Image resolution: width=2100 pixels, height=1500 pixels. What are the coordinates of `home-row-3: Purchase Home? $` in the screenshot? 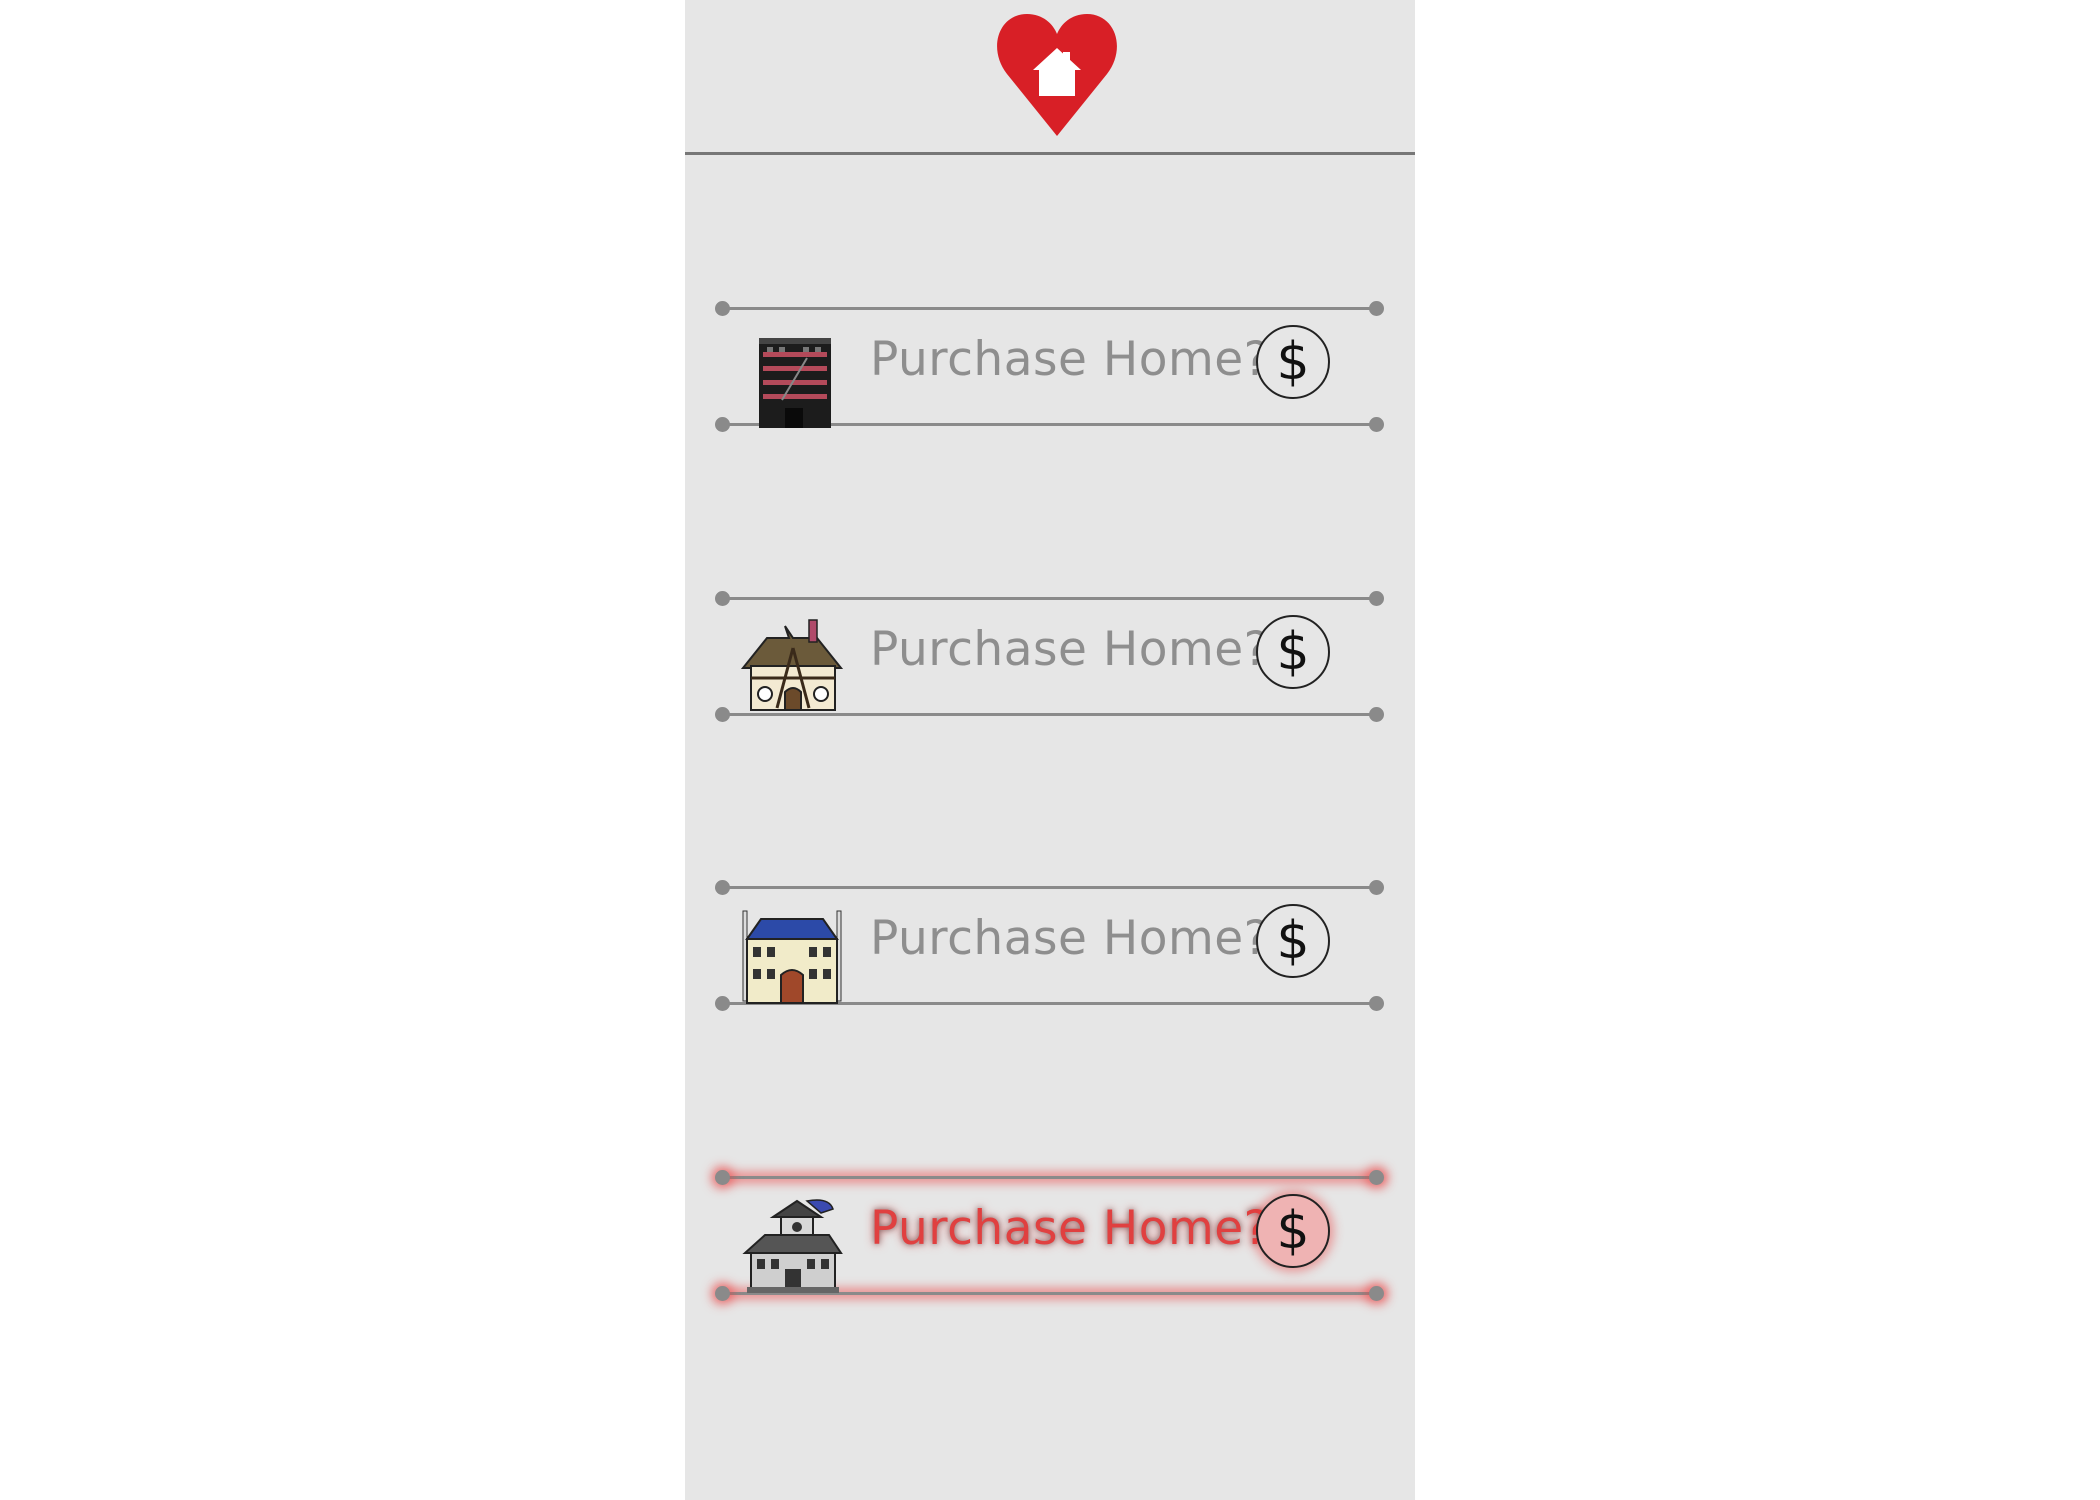 It's located at (1052, 945).